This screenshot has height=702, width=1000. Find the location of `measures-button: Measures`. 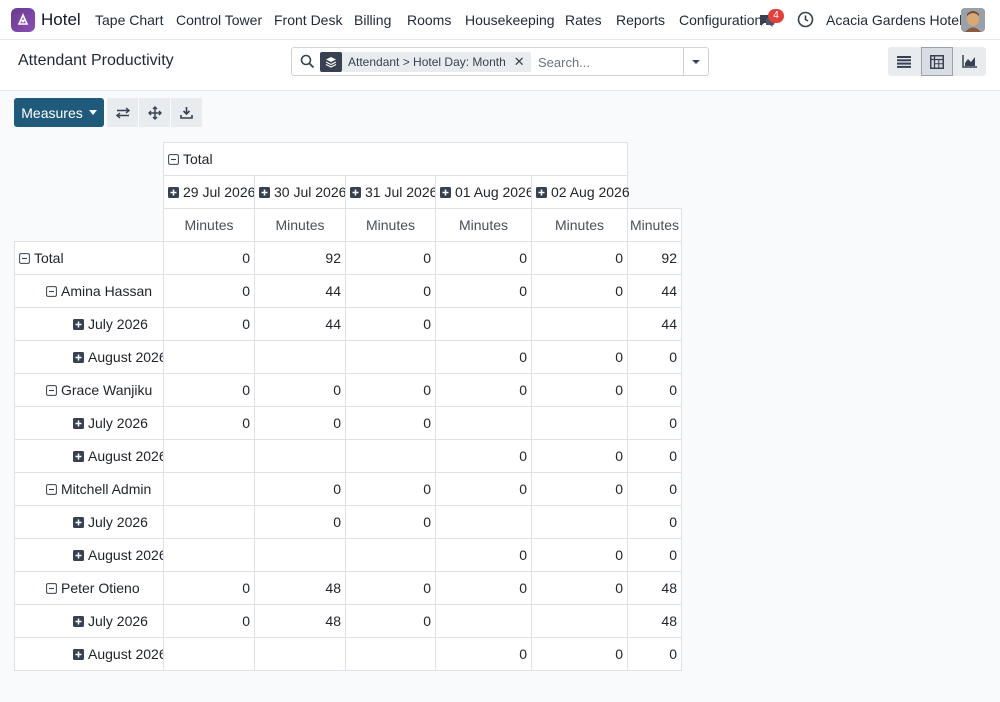

measures-button: Measures is located at coordinates (59, 112).